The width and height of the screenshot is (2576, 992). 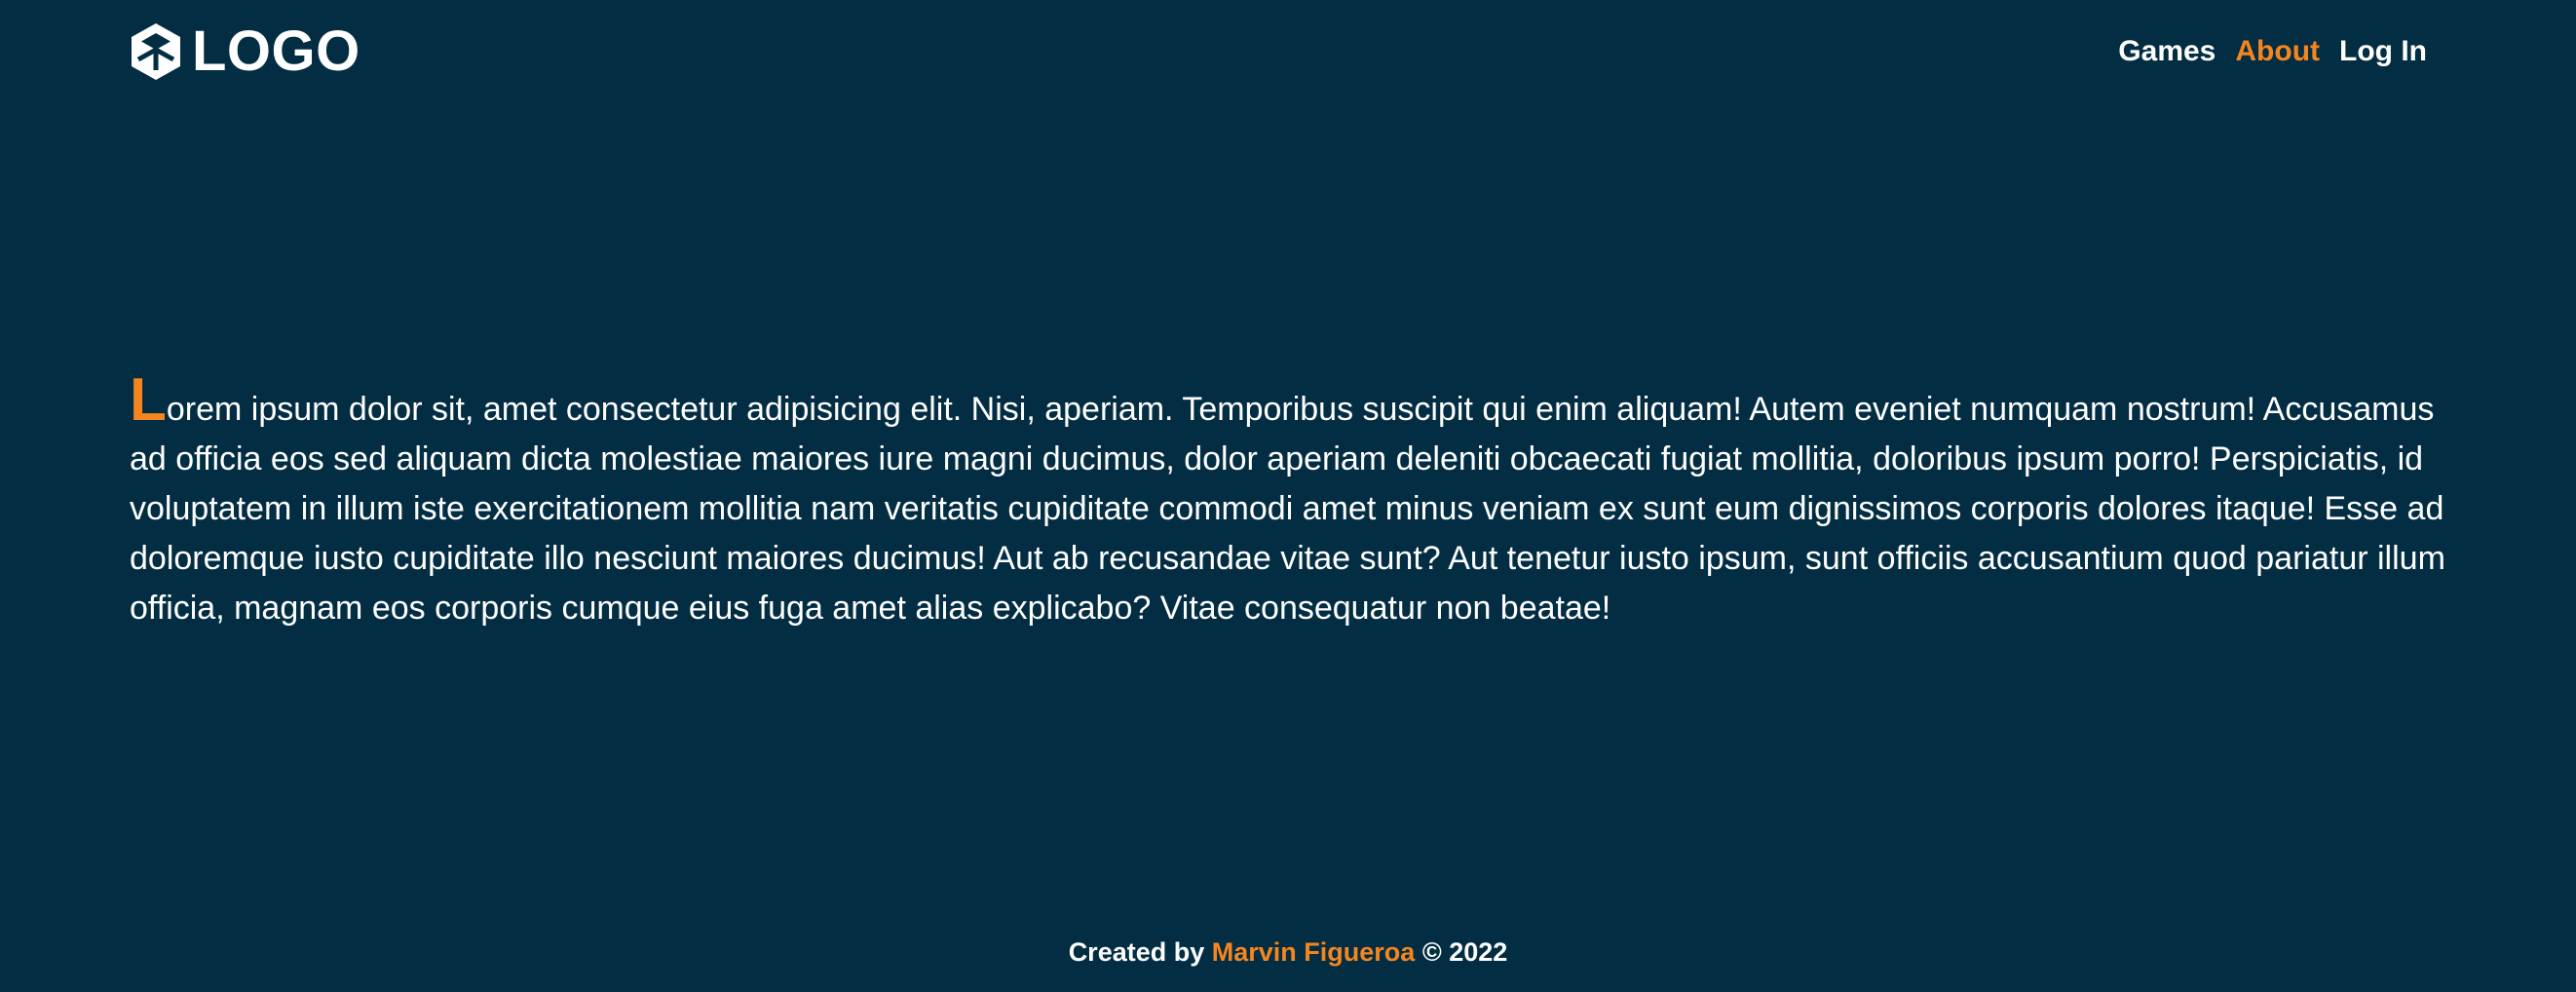 I want to click on footer-prefix: Created by, so click(x=1136, y=952).